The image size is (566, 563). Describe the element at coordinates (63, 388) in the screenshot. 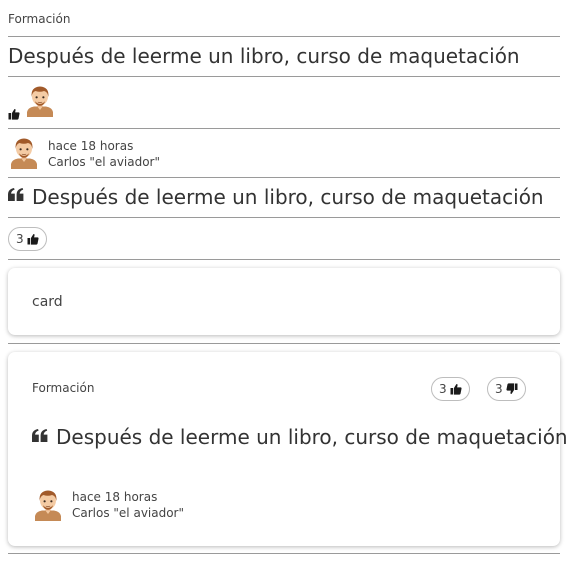

I see `card-category: Formación` at that location.